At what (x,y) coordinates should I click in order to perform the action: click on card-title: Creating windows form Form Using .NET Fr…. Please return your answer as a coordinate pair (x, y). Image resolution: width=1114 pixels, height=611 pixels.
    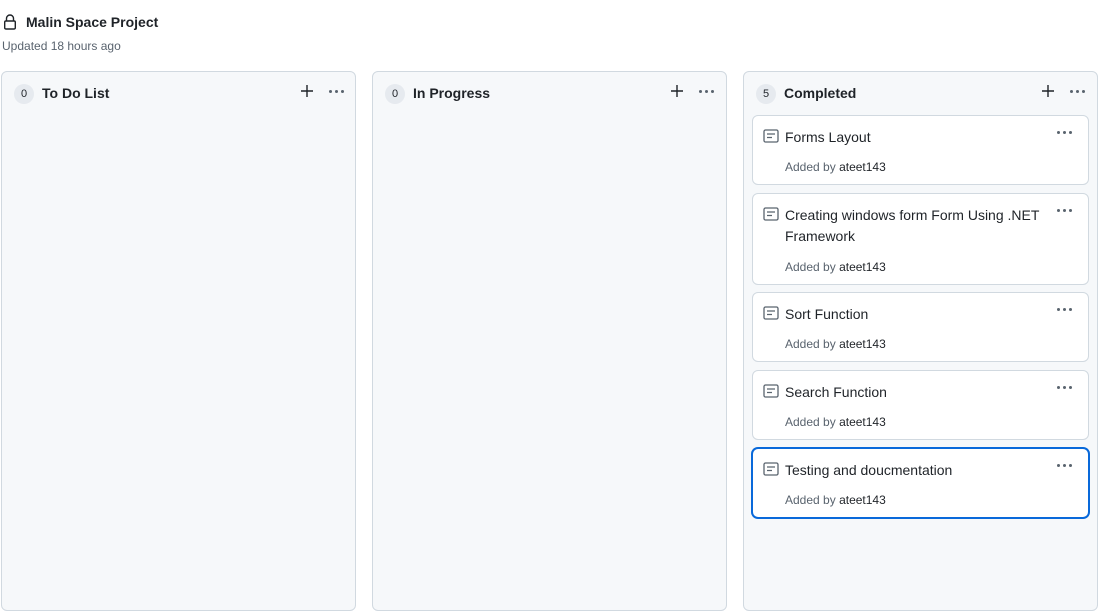
    Looking at the image, I should click on (915, 226).